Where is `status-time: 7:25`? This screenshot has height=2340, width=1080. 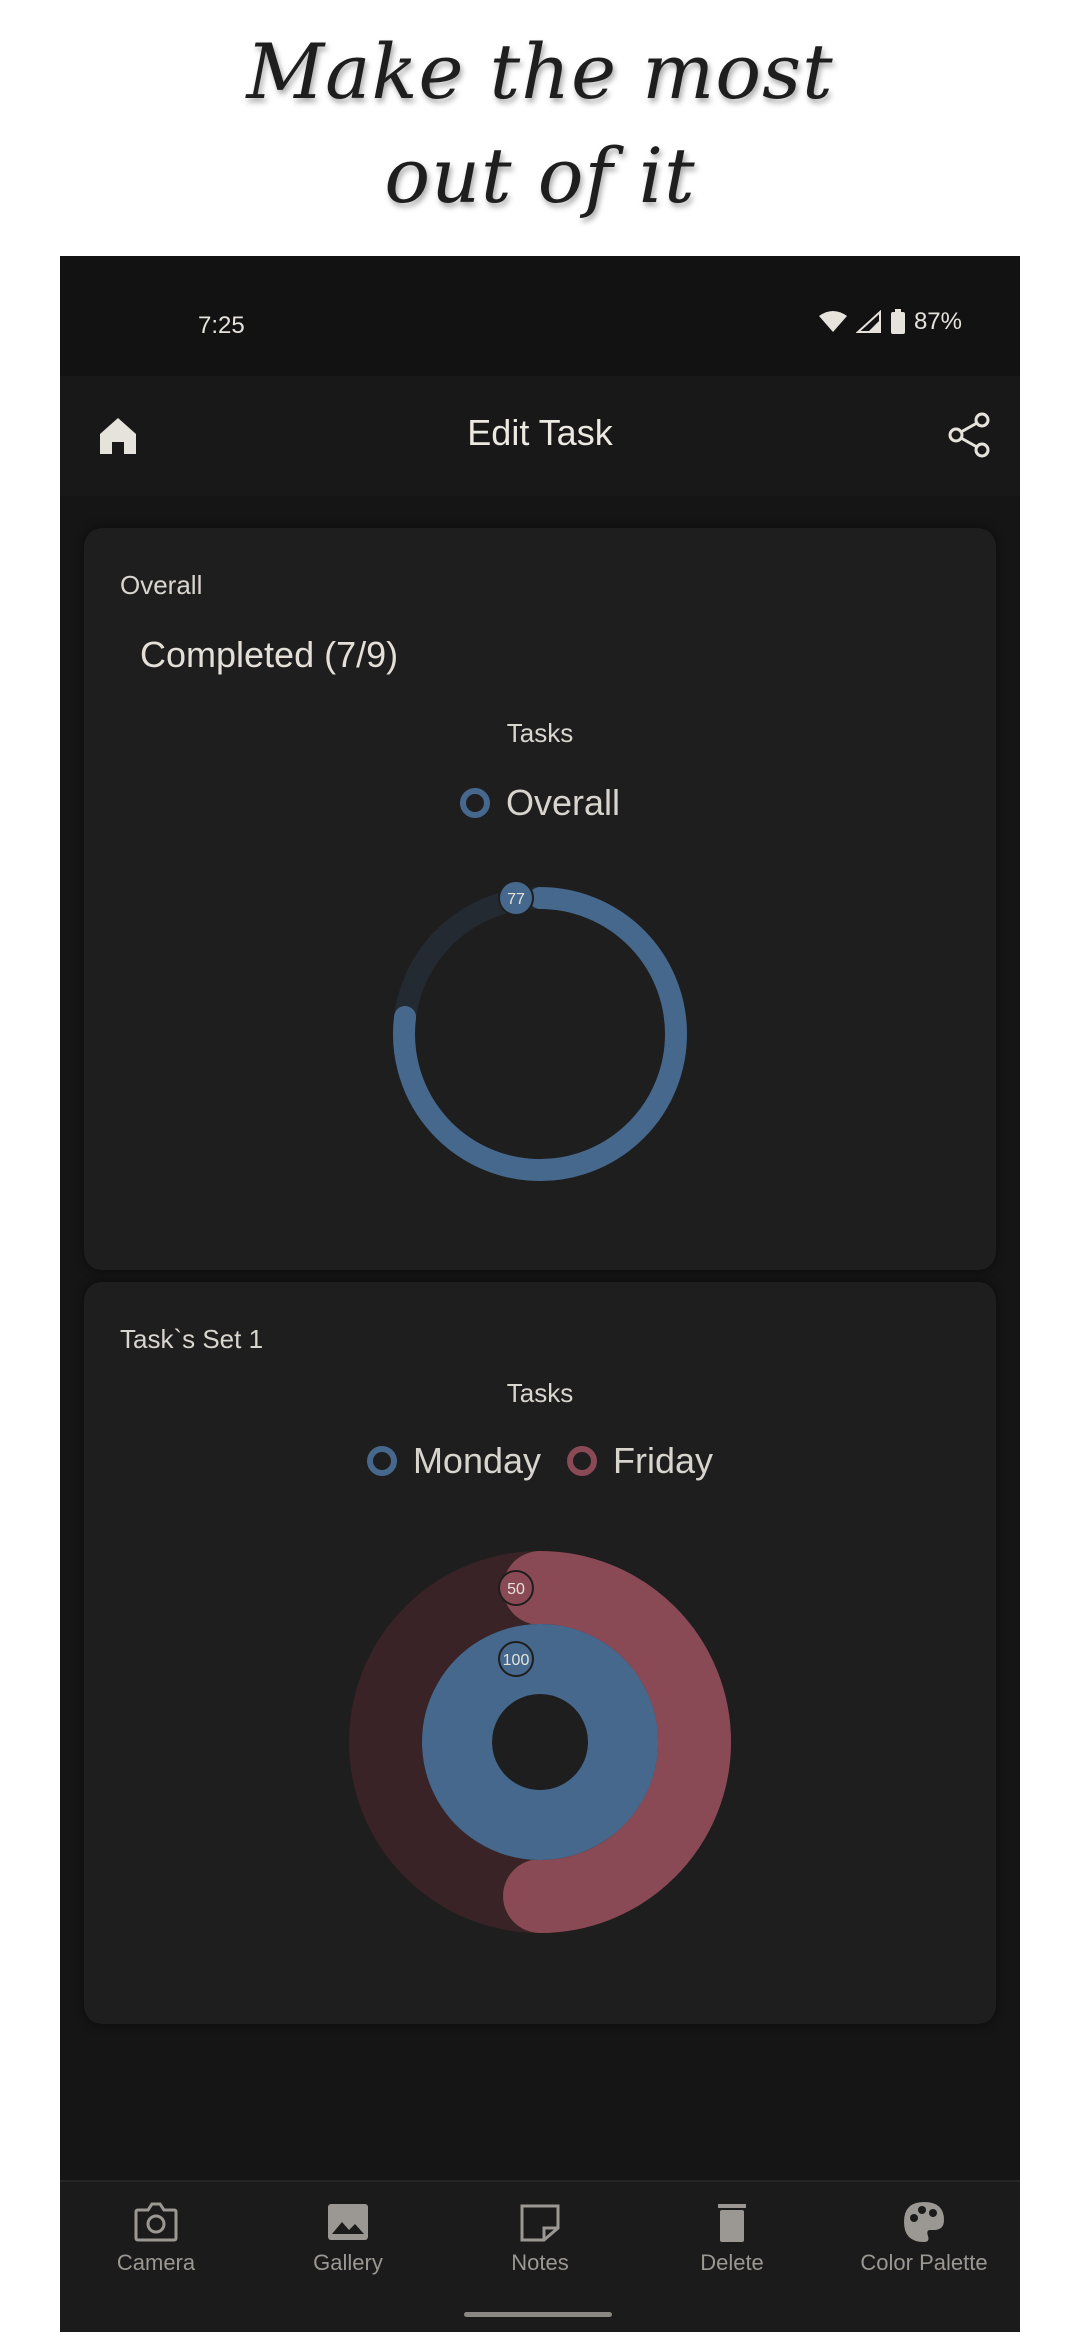
status-time: 7:25 is located at coordinates (221, 325).